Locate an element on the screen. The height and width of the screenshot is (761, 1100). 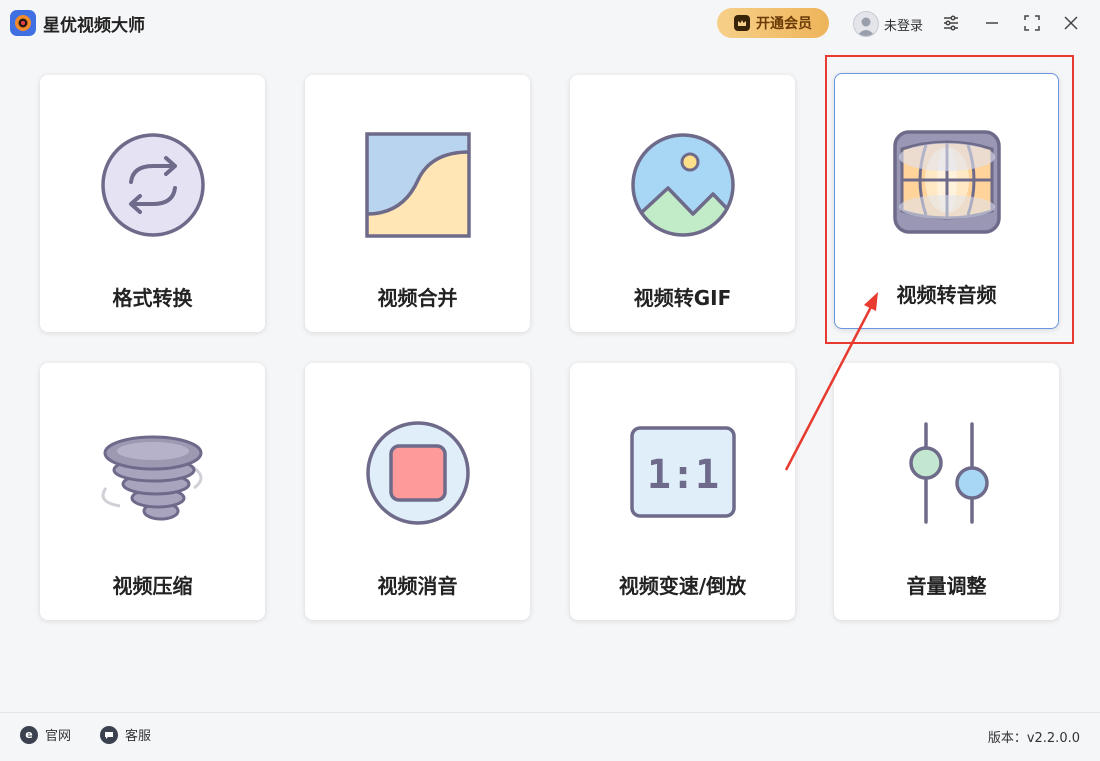
footer: e 官网 客服 版本：v2.2.0.0 is located at coordinates (550, 736).